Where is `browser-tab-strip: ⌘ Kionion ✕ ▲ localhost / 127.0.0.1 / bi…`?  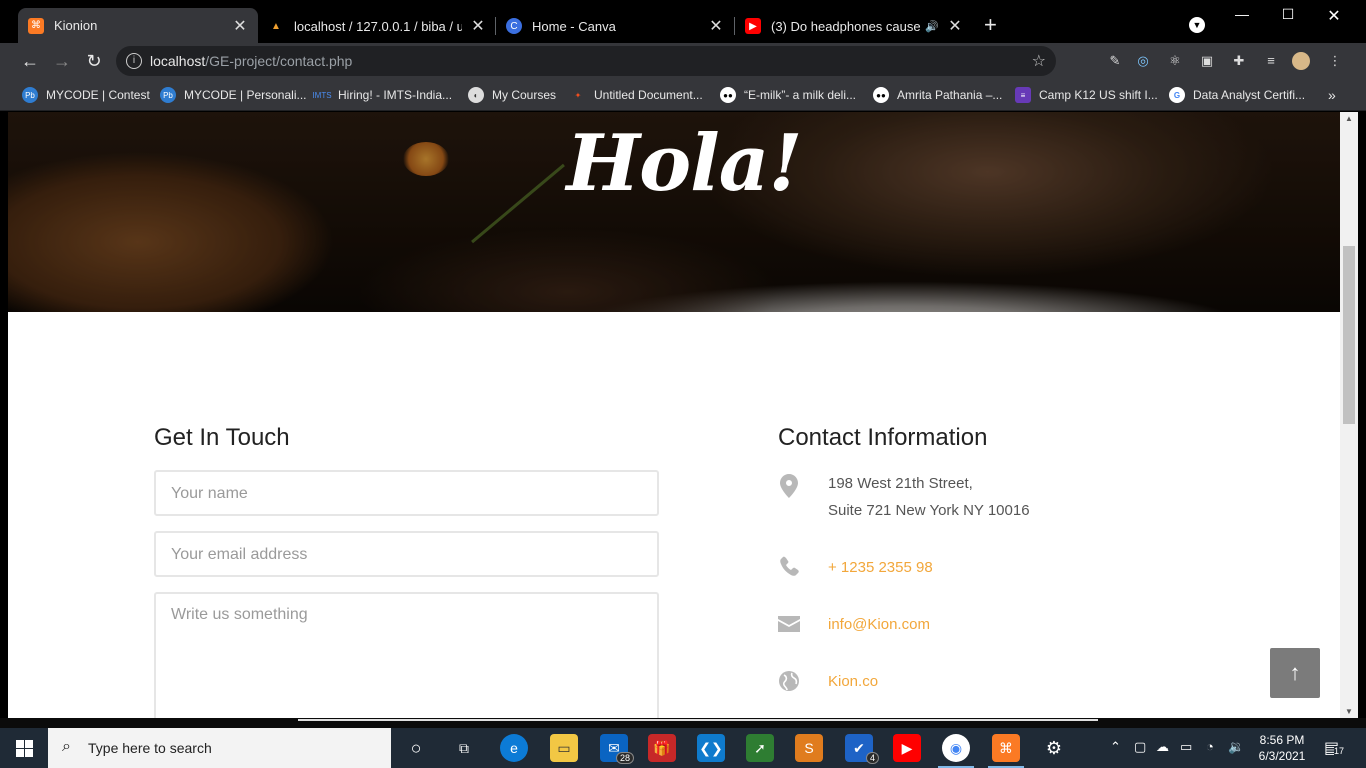 browser-tab-strip: ⌘ Kionion ✕ ▲ localhost / 127.0.0.1 / bi… is located at coordinates (683, 21).